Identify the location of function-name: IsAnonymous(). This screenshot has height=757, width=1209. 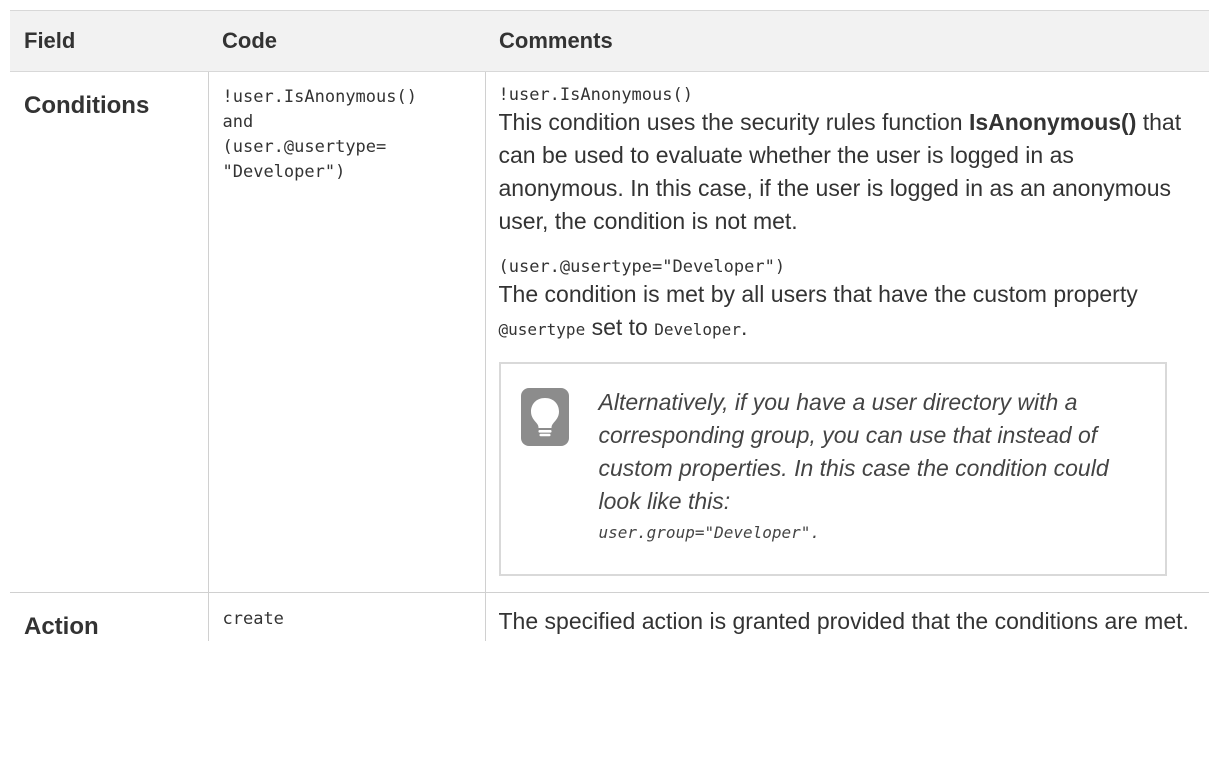
(1052, 122).